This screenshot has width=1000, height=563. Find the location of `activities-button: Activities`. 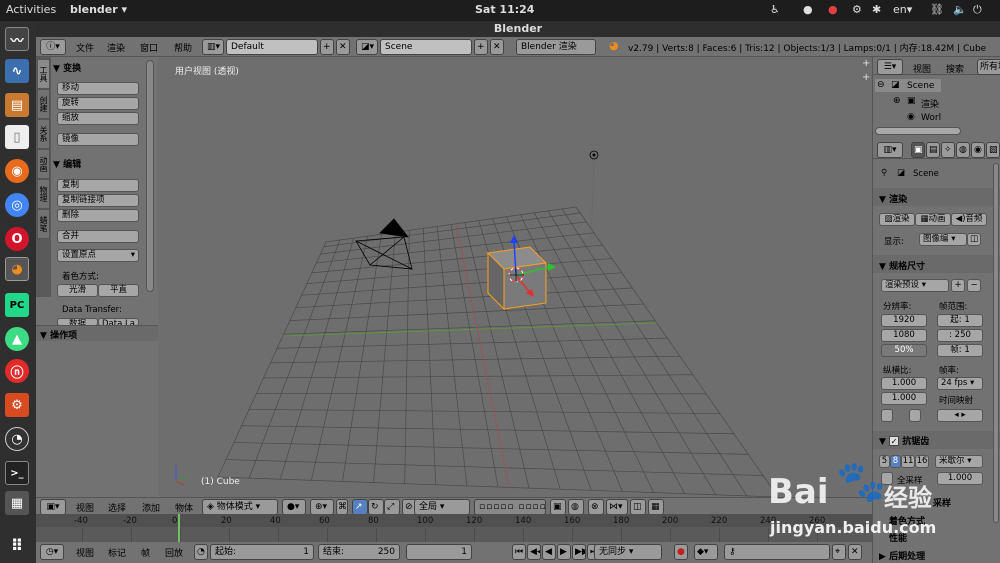

activities-button: Activities is located at coordinates (31, 9).